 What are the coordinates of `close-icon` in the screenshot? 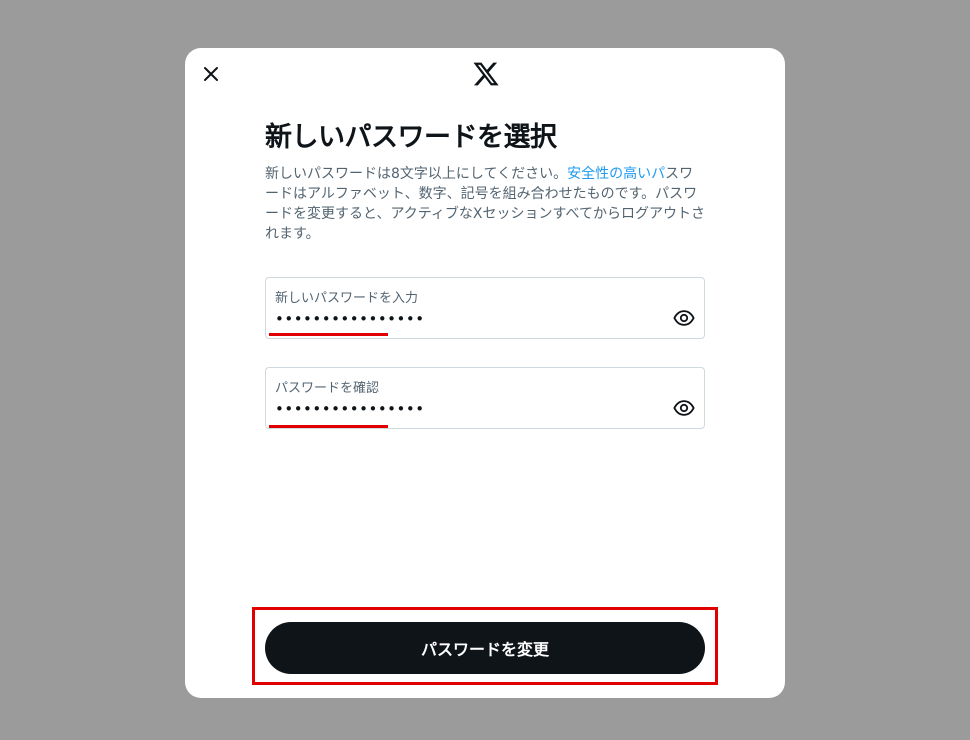 It's located at (211, 74).